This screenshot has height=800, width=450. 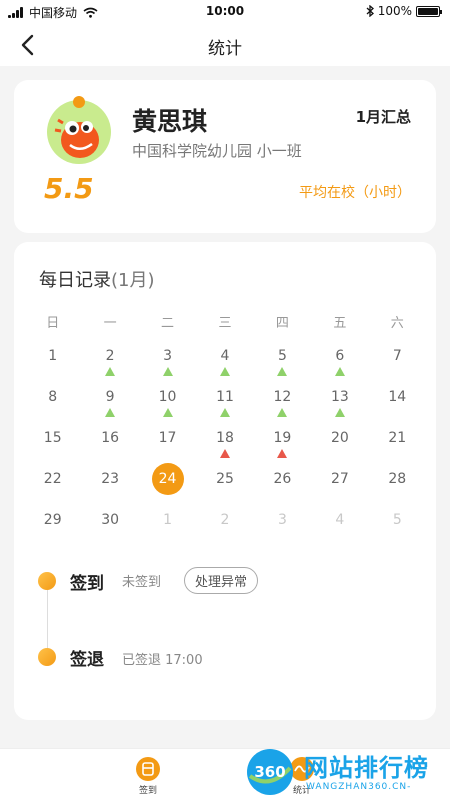 I want to click on sign-in-label: 签到, so click(x=87, y=584).